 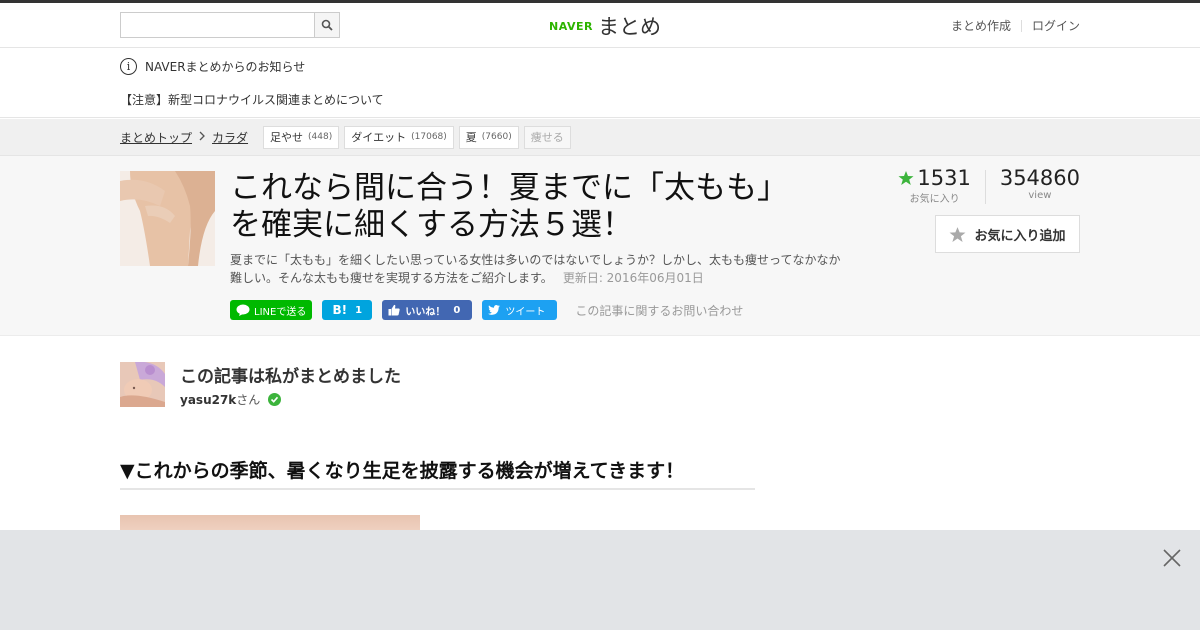 What do you see at coordinates (359, 310) in the screenshot?
I see `hatena-count: 1` at bounding box center [359, 310].